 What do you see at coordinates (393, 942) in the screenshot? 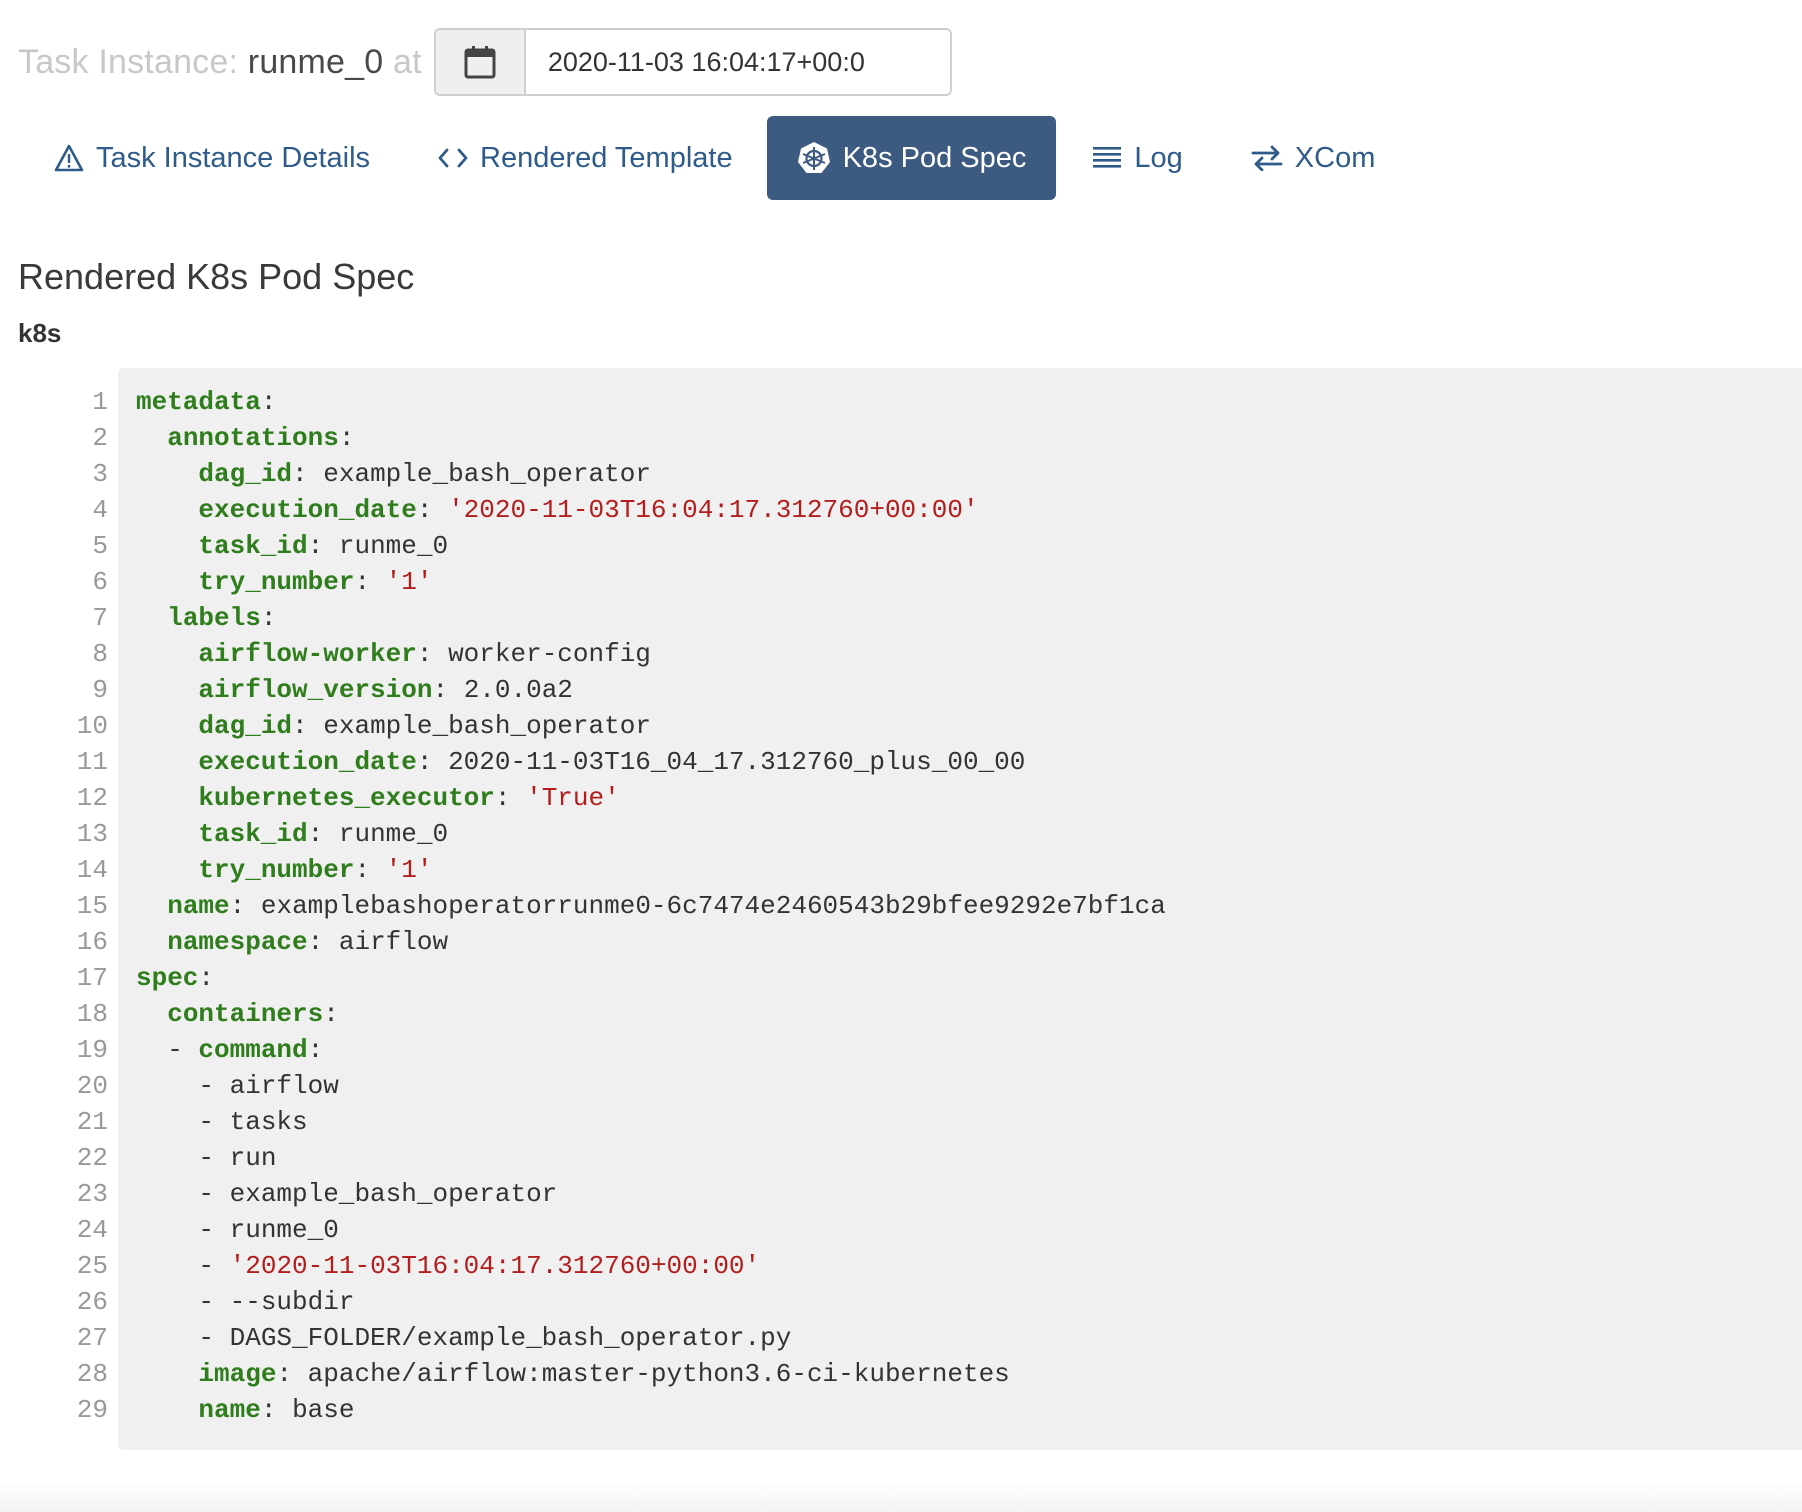
I see `yaml-value: airflow` at bounding box center [393, 942].